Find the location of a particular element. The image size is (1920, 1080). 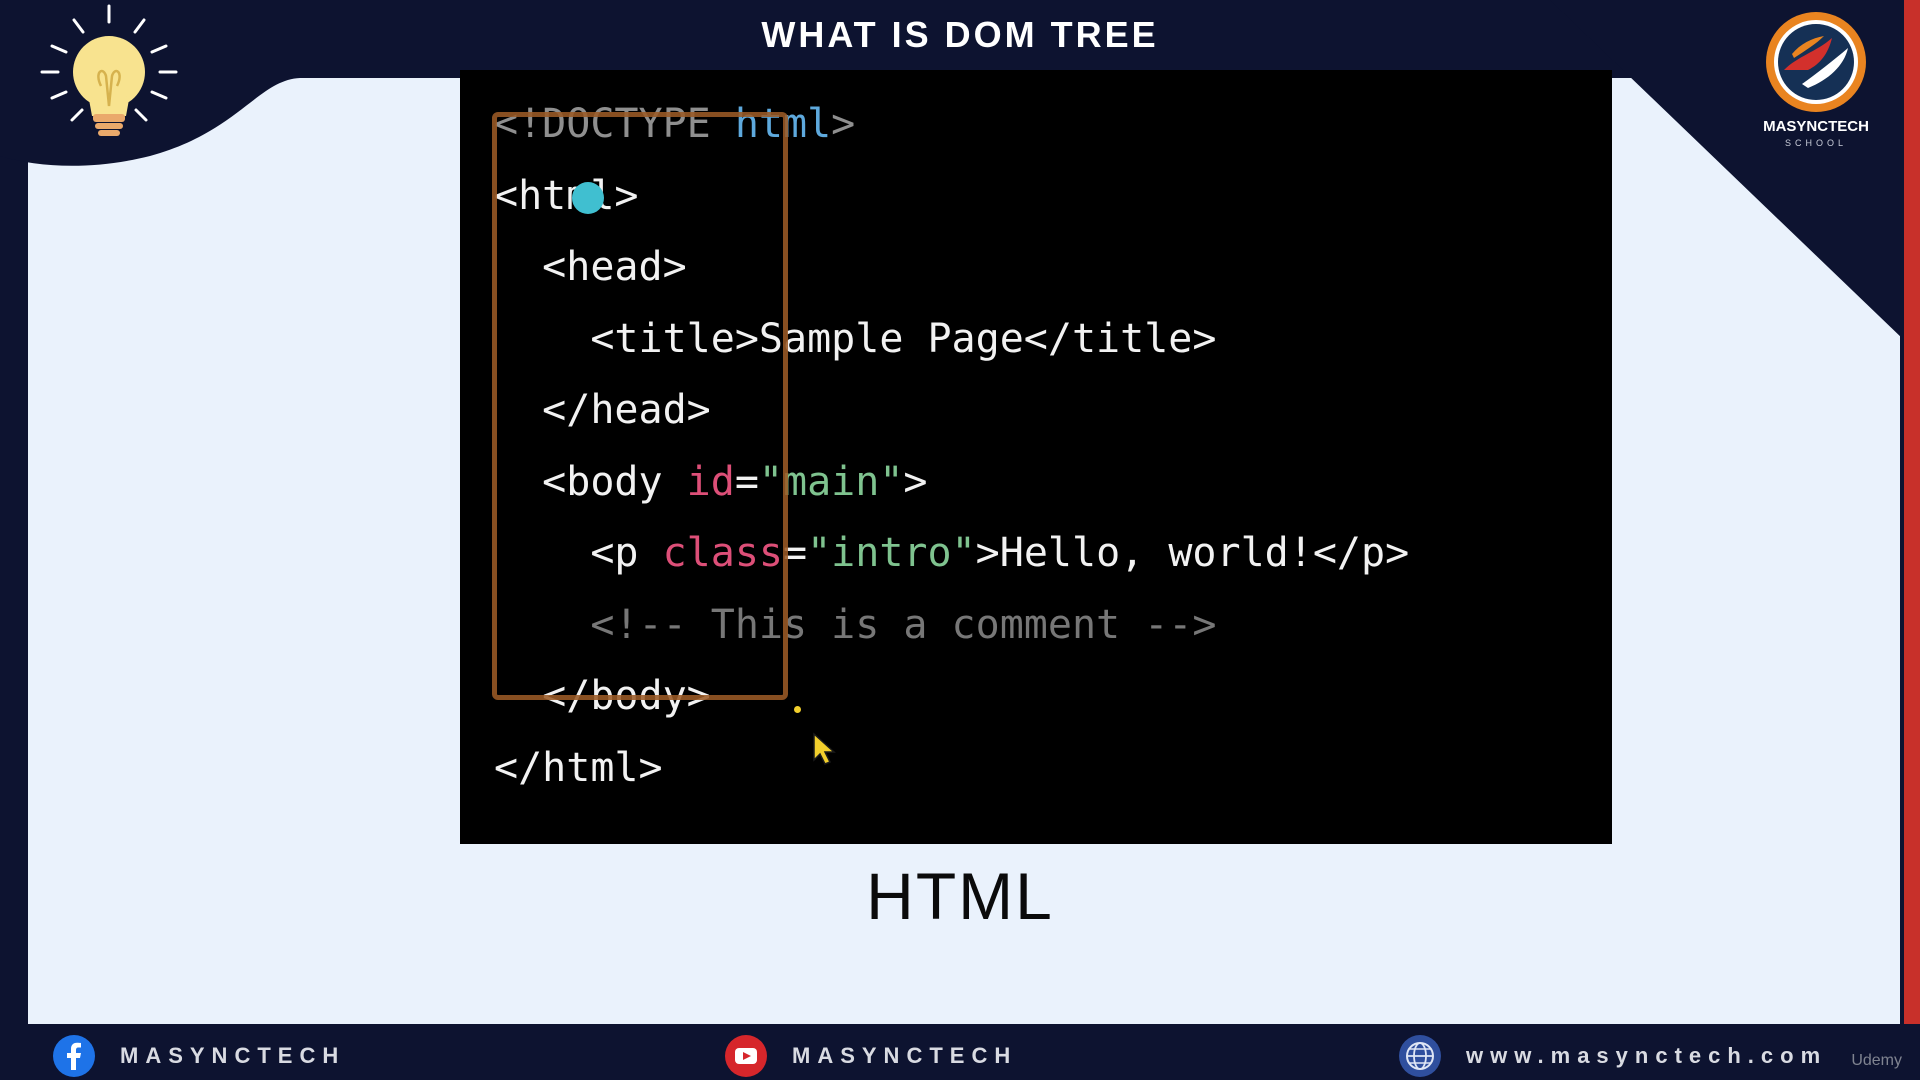

code-token: "intro" is located at coordinates (891, 553).